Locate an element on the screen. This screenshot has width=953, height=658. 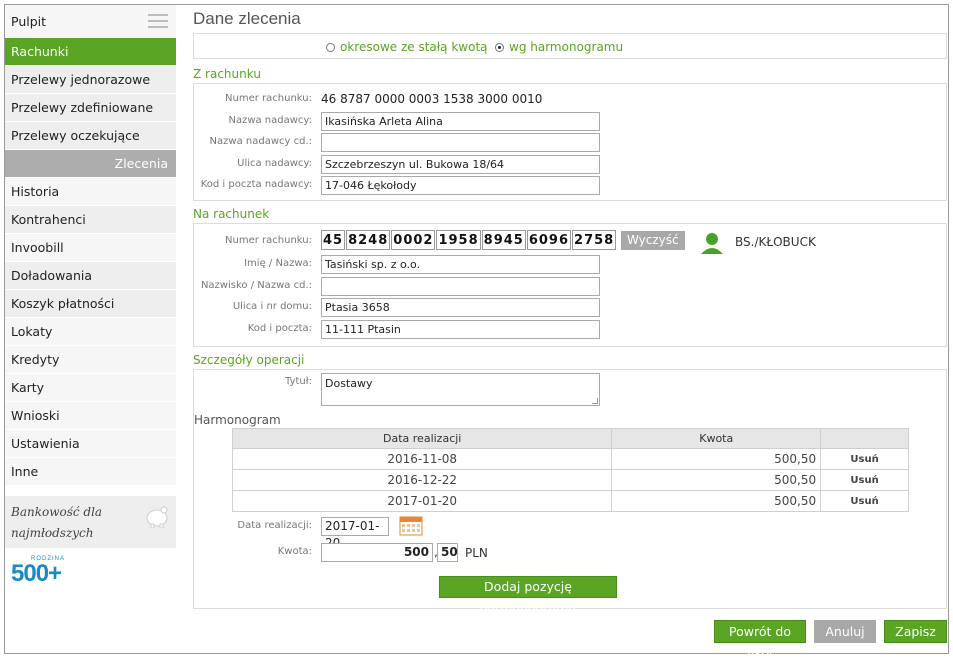
realization-date-input: 2017-01-20 is located at coordinates (355, 533).